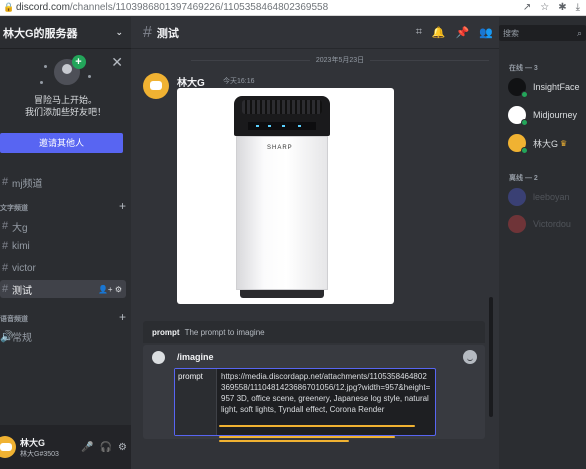 Image resolution: width=586 pixels, height=469 pixels. Describe the element at coordinates (87, 447) in the screenshot. I see `mic-muted-icon: 🎤` at that location.